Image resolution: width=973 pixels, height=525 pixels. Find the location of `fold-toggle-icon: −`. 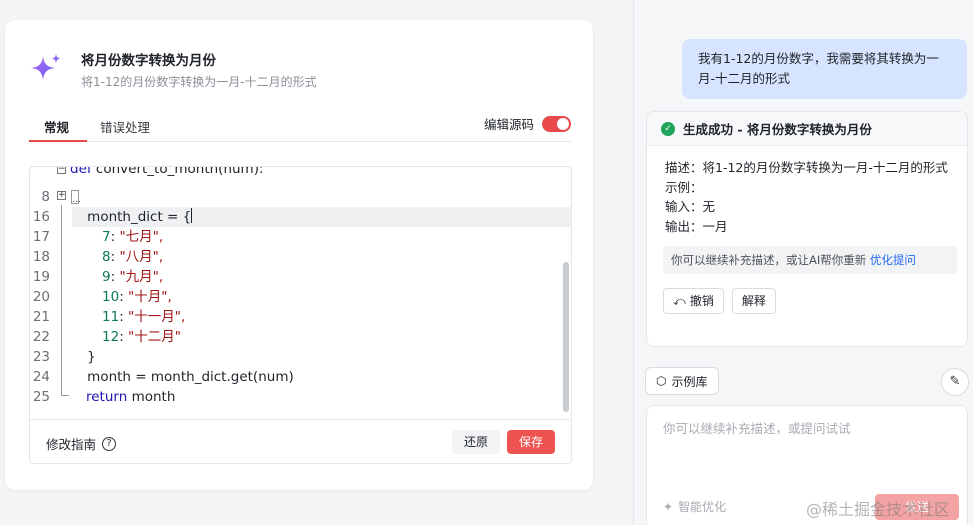

fold-toggle-icon: − is located at coordinates (61, 170).